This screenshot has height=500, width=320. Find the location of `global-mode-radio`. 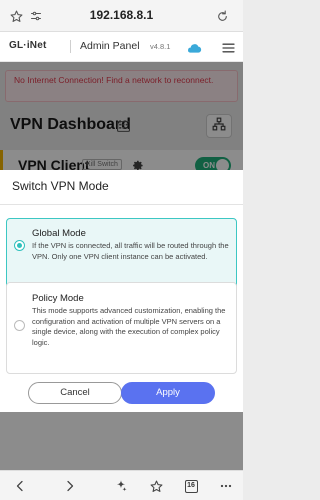

global-mode-radio is located at coordinates (19, 245).